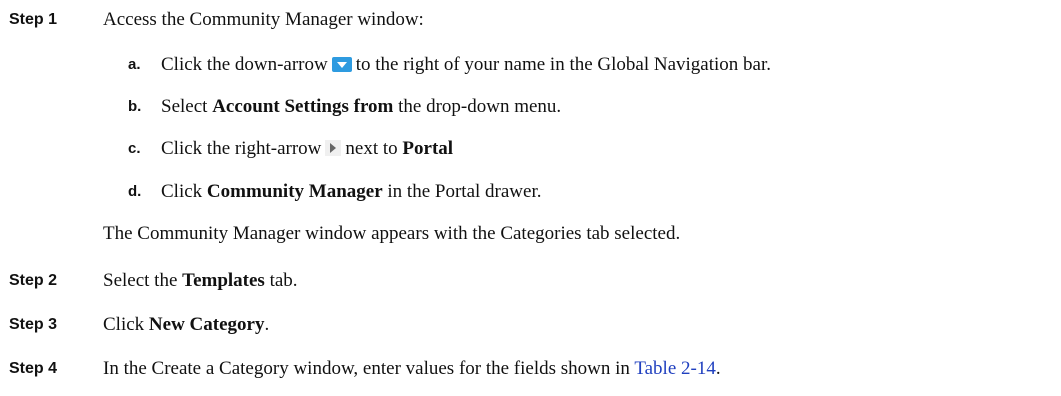 This screenshot has height=396, width=1061. Describe the element at coordinates (267, 324) in the screenshot. I see `step-3-part2: .` at that location.